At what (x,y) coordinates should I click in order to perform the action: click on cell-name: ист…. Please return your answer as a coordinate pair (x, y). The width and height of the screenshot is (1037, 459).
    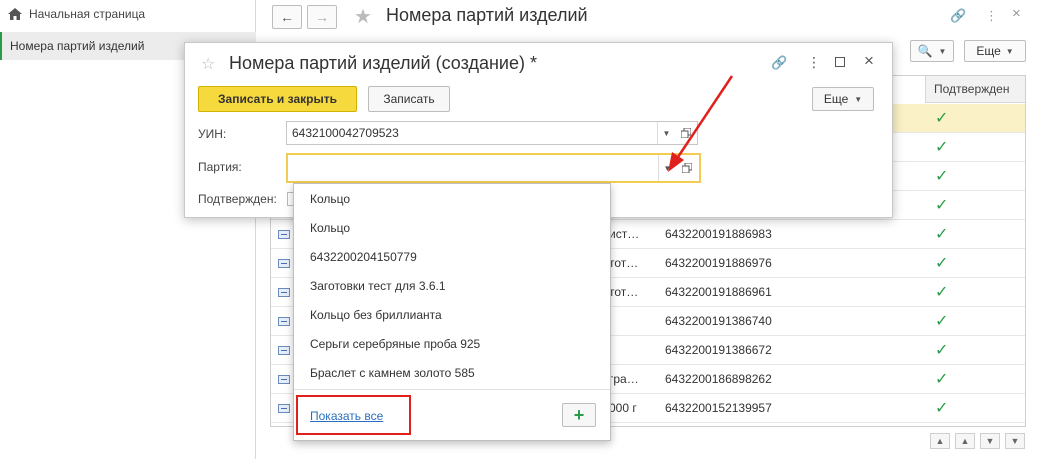
    Looking at the image, I should click on (624, 234).